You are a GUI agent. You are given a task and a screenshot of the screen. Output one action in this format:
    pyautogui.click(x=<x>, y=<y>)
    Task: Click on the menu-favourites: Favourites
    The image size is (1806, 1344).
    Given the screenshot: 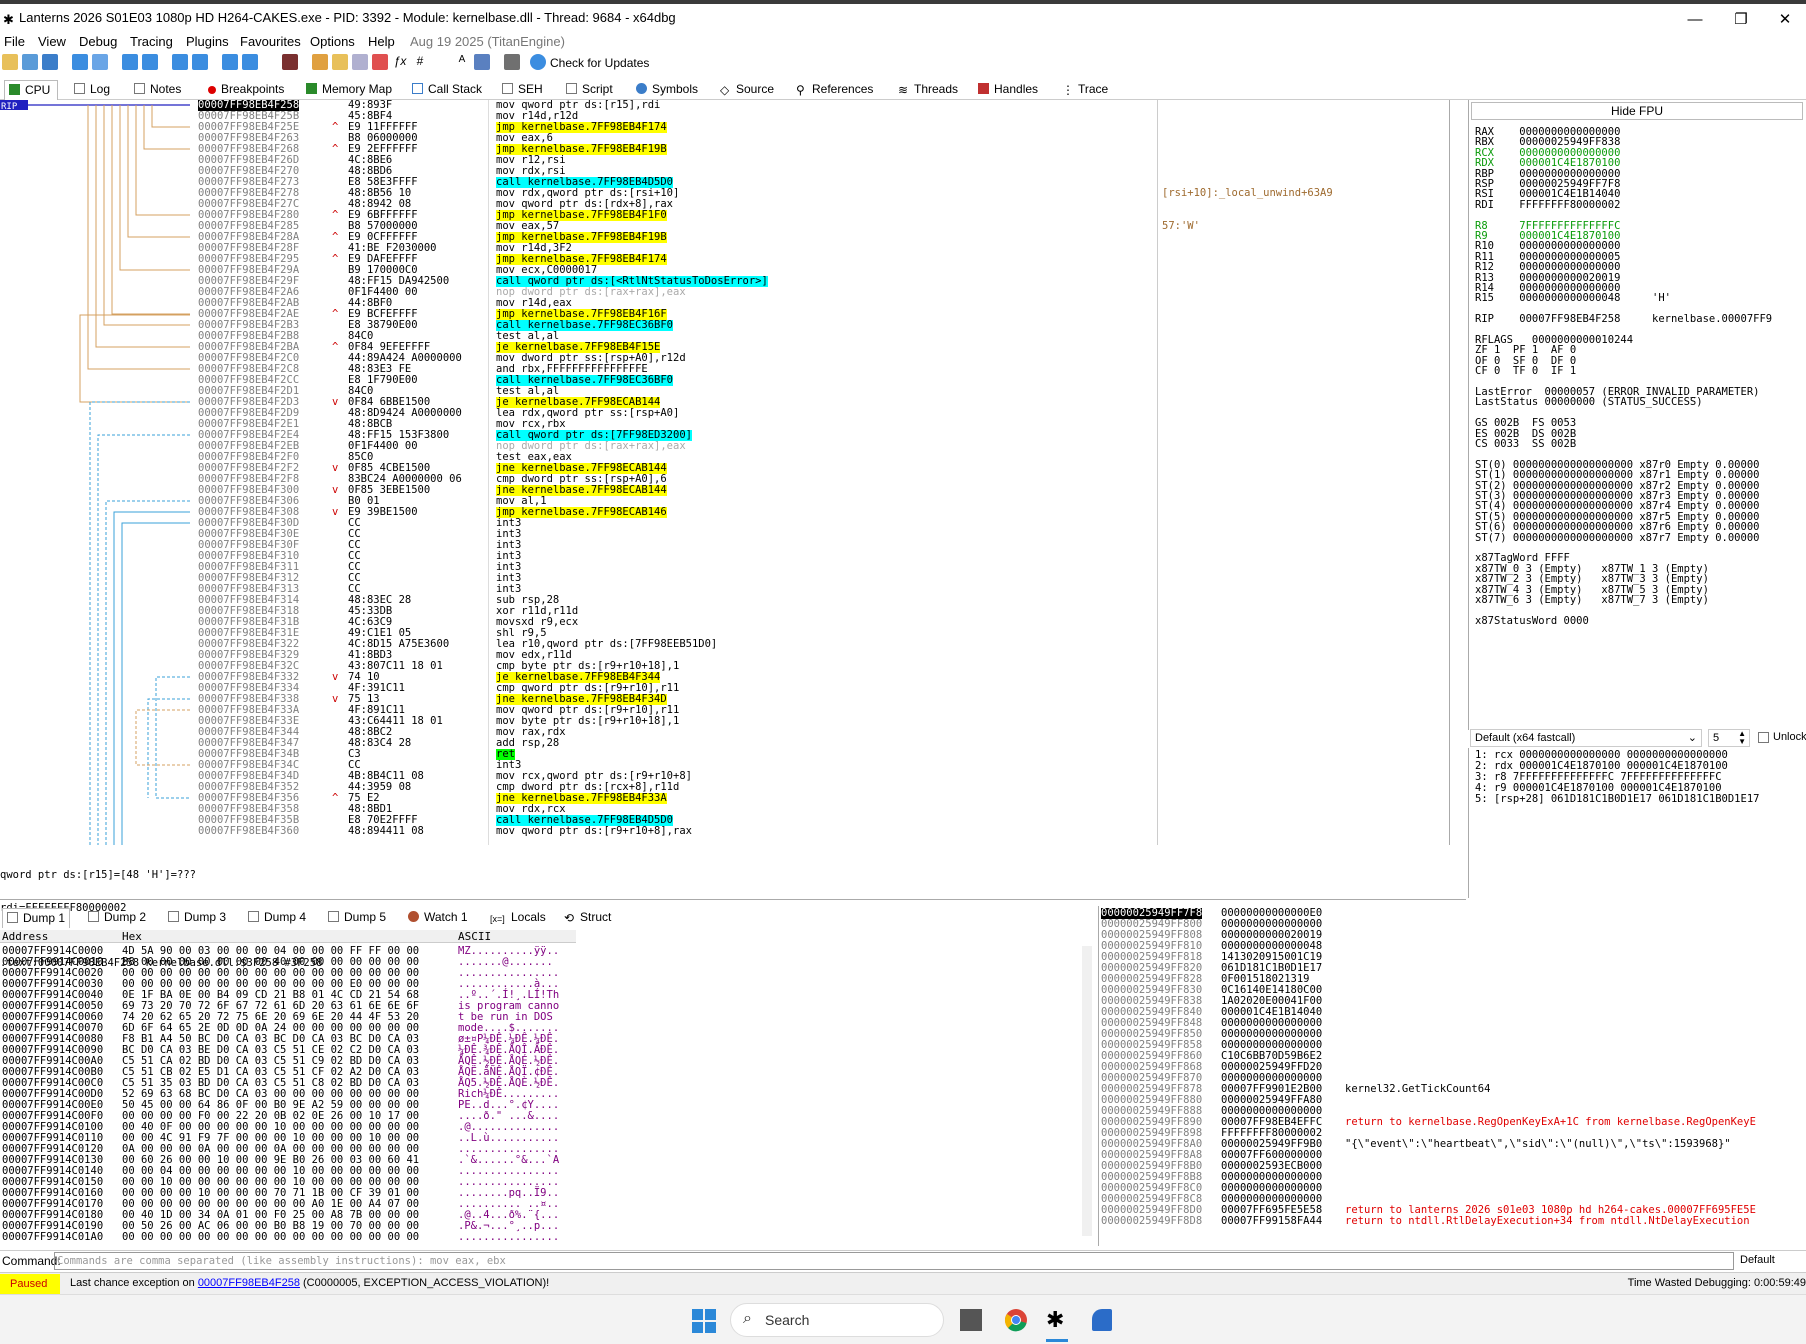 What is the action you would take?
    pyautogui.click(x=270, y=41)
    